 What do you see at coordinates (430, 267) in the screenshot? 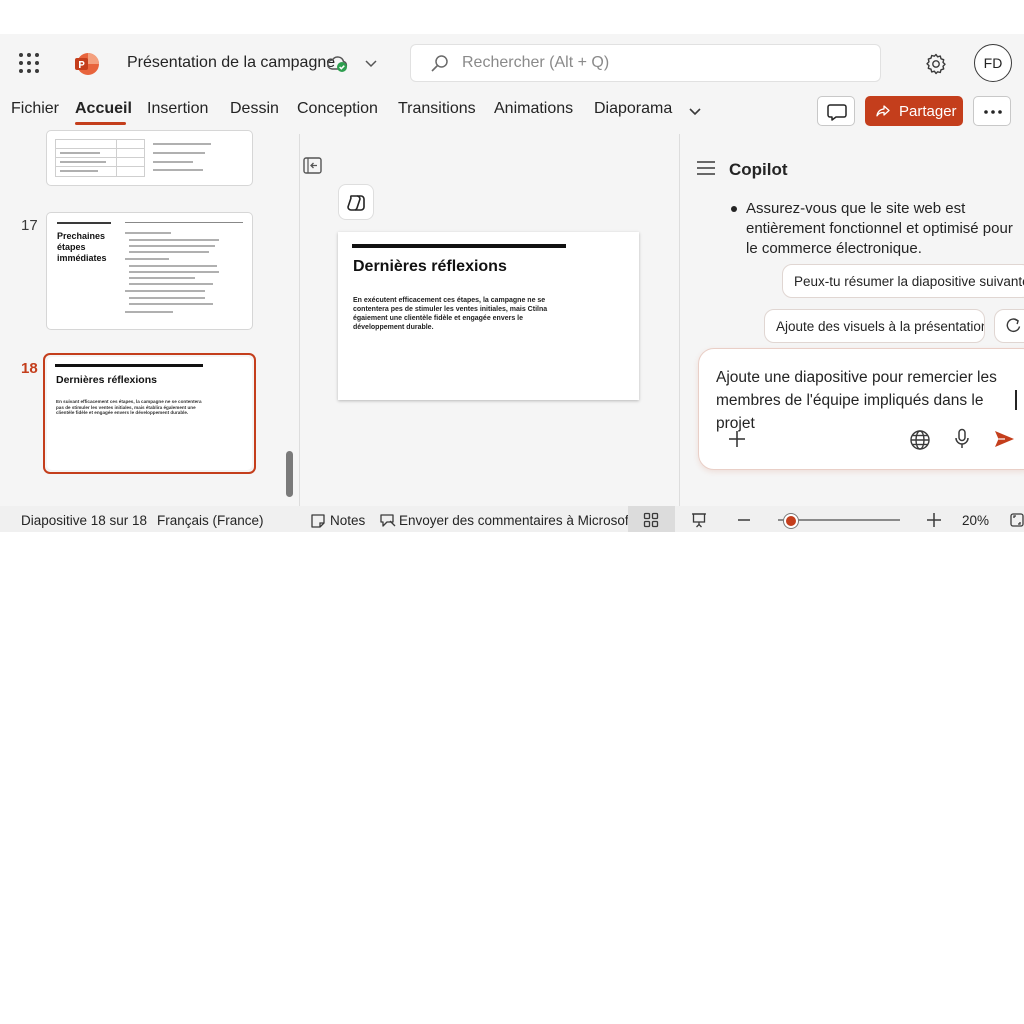
I see `slide-title: Dernières réflexions` at bounding box center [430, 267].